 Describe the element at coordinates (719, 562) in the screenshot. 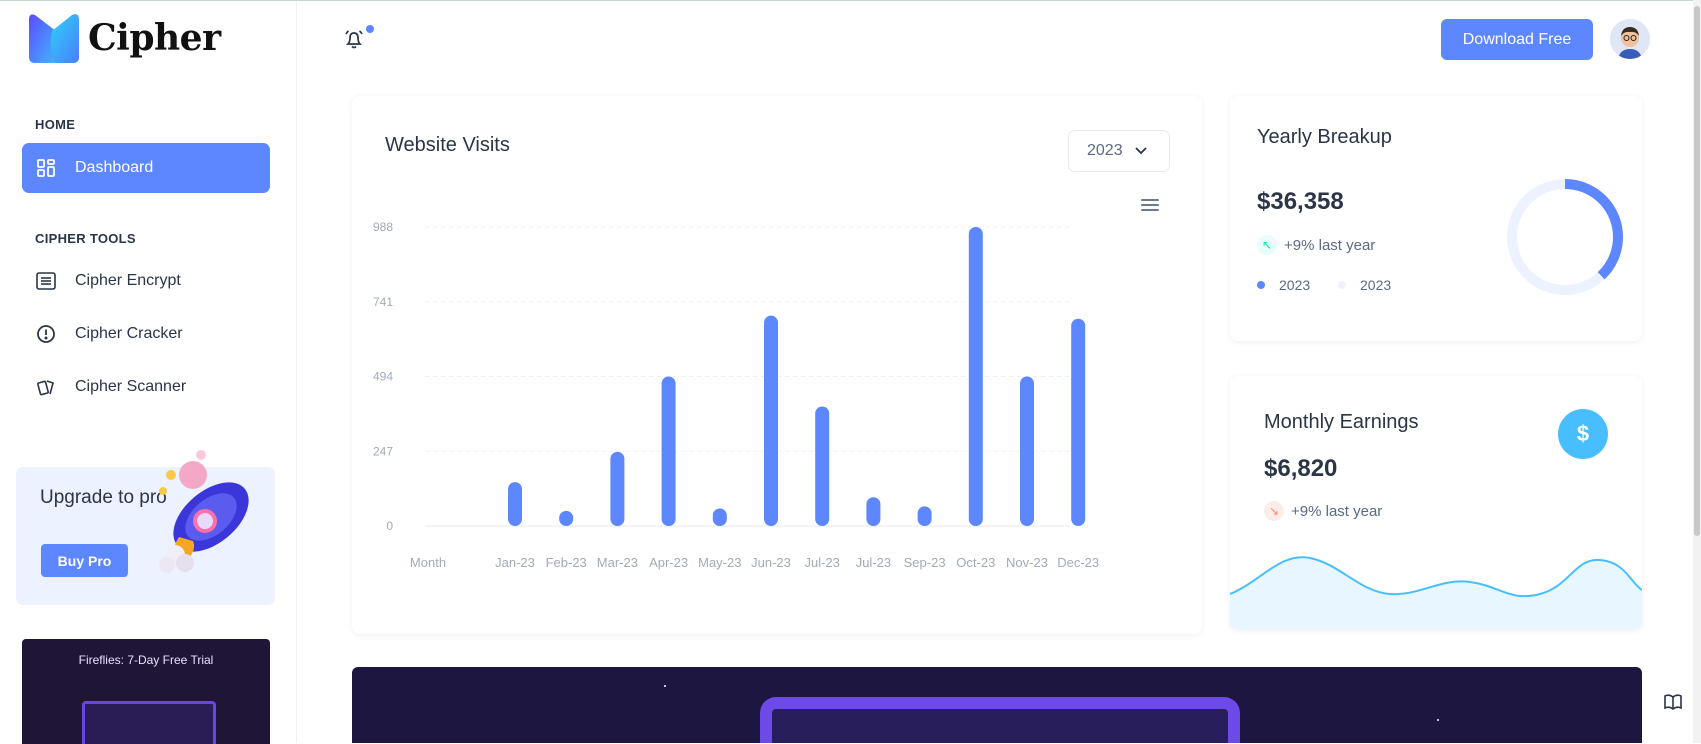

I see `x-tick-label: May-23` at that location.